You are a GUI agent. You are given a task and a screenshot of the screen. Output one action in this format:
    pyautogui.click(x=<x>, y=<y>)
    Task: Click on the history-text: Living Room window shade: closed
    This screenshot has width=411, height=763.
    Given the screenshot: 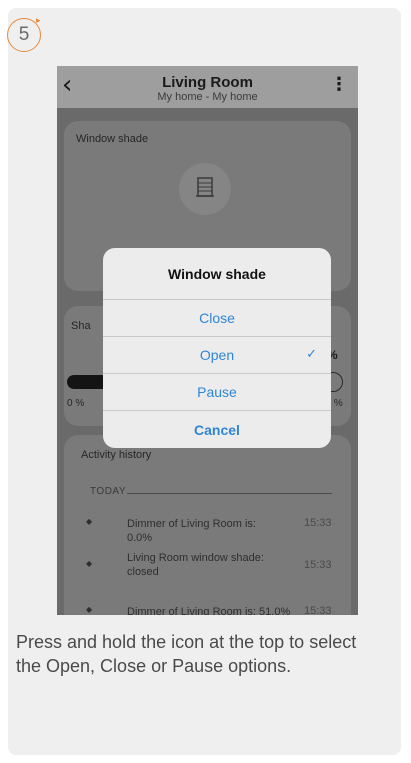 What is the action you would take?
    pyautogui.click(x=195, y=565)
    